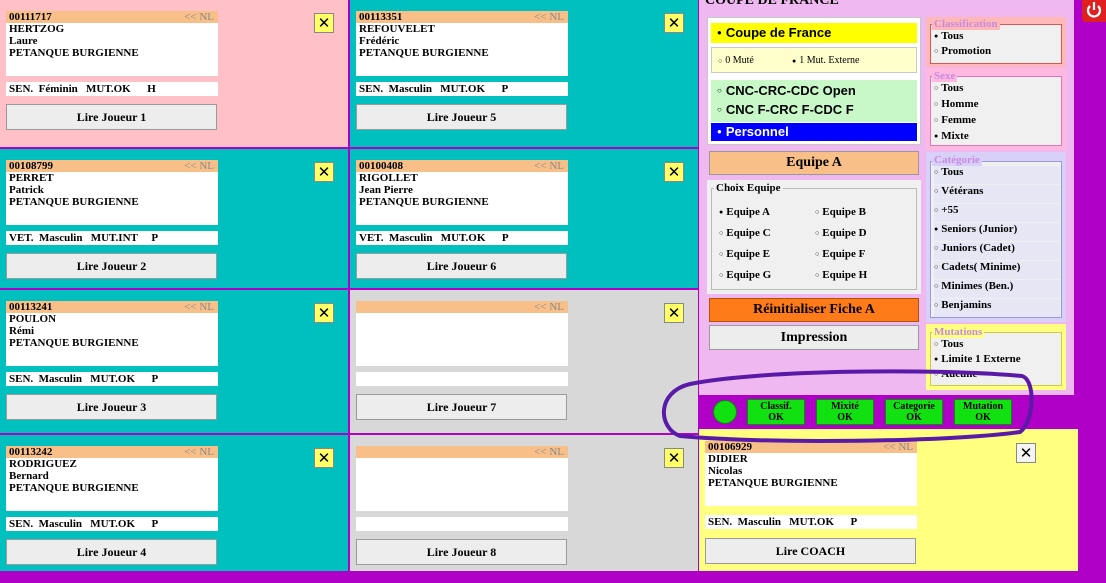 The image size is (1106, 583). What do you see at coordinates (997, 194) in the screenshot?
I see `categorie-radio: ○ Vétérans` at bounding box center [997, 194].